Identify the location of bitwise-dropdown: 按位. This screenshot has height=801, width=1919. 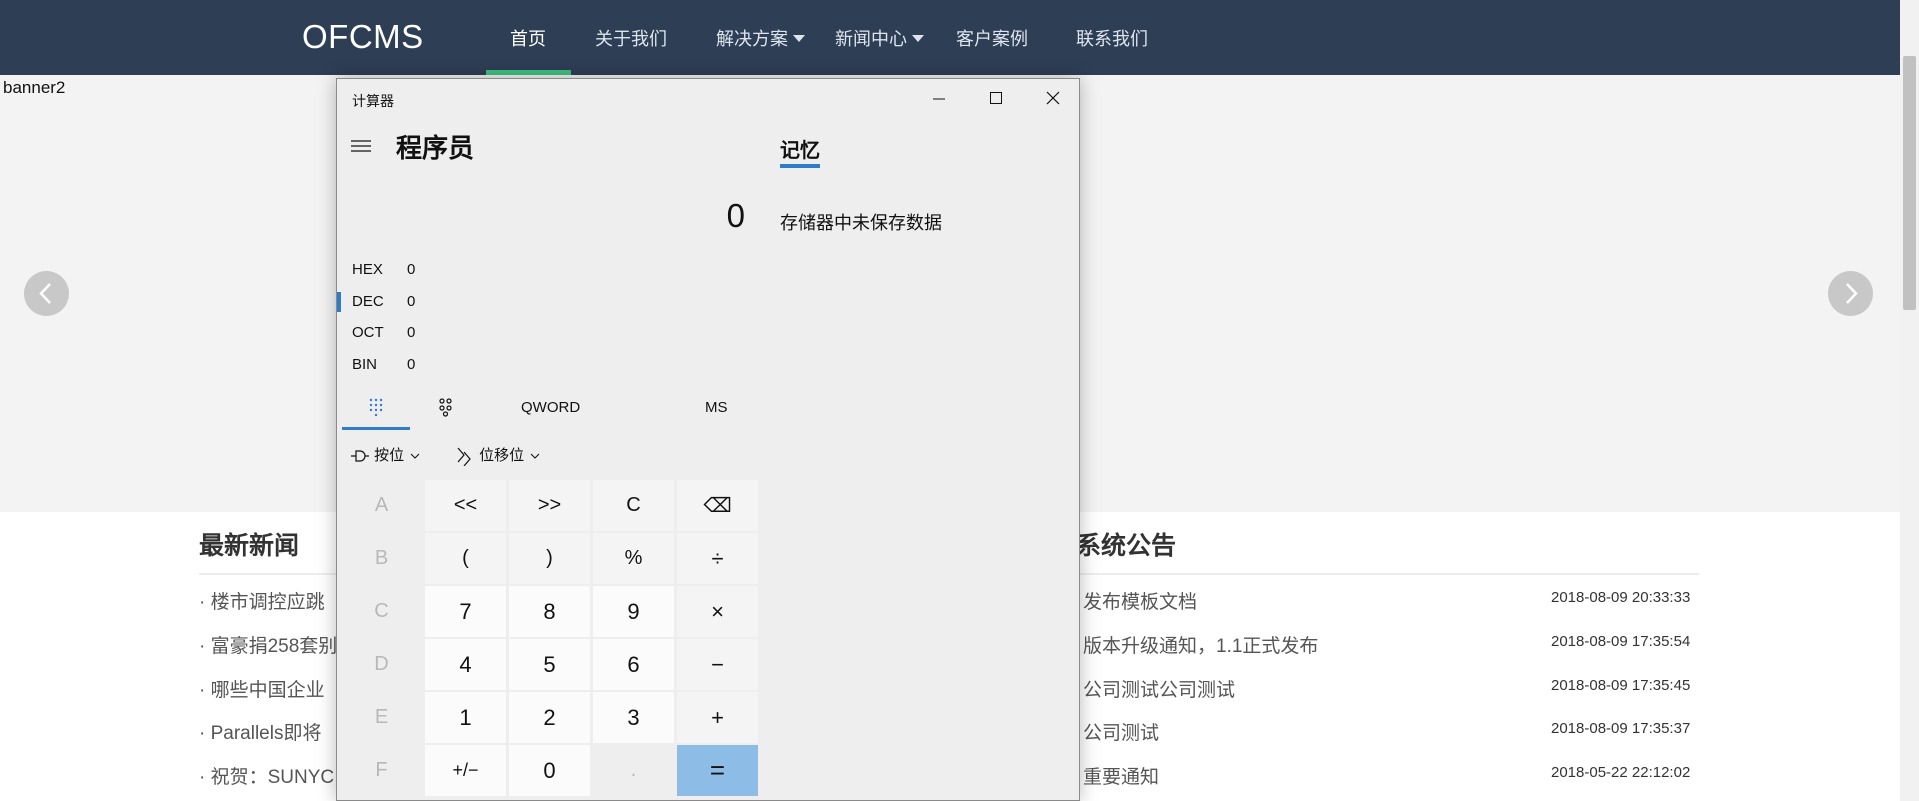
(386, 454).